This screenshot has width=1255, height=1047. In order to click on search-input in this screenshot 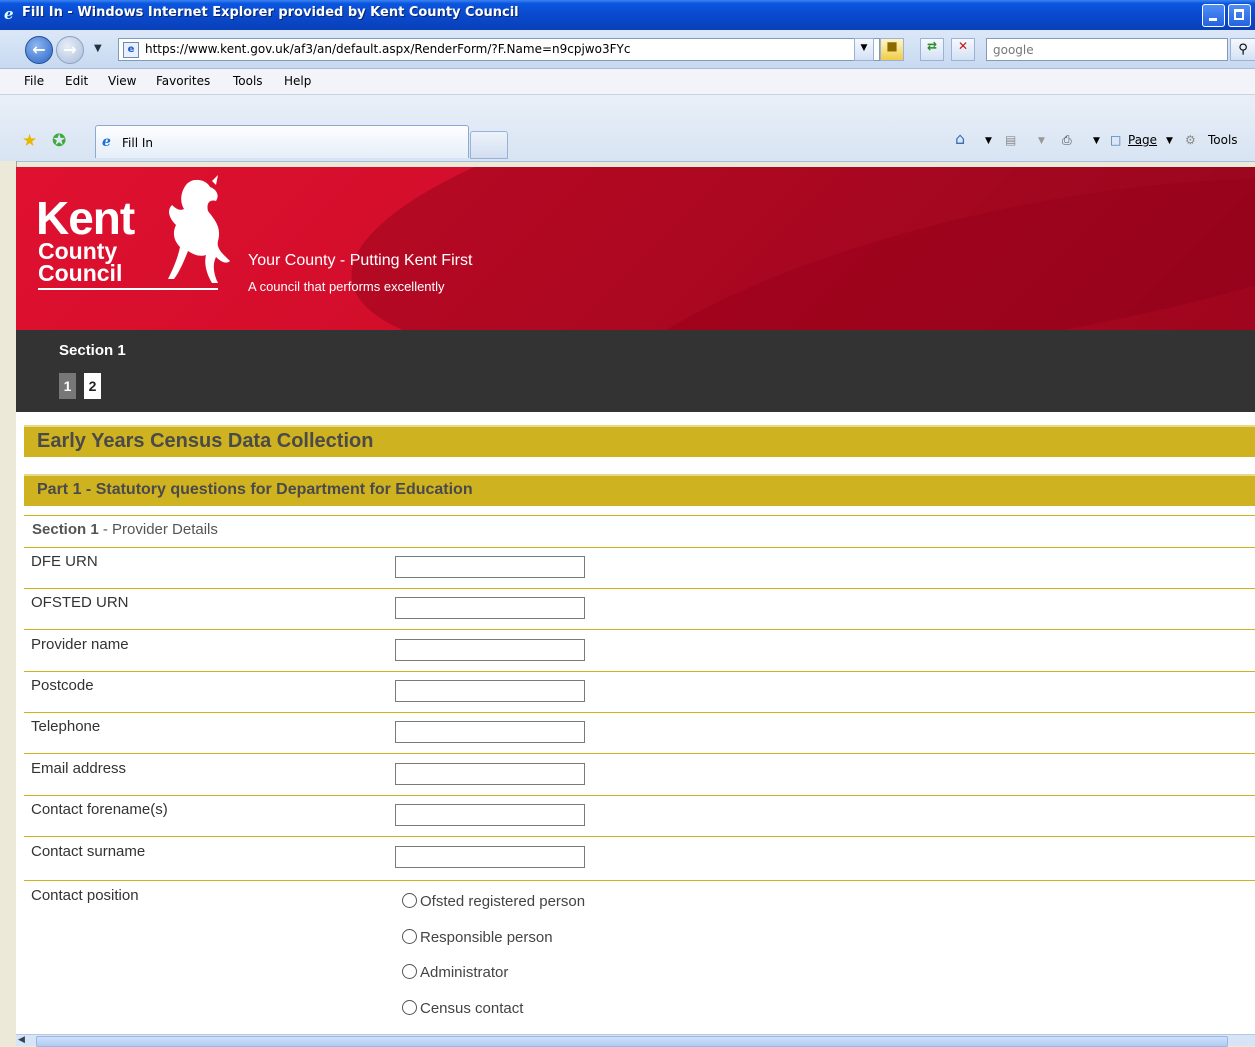, I will do `click(1108, 50)`.